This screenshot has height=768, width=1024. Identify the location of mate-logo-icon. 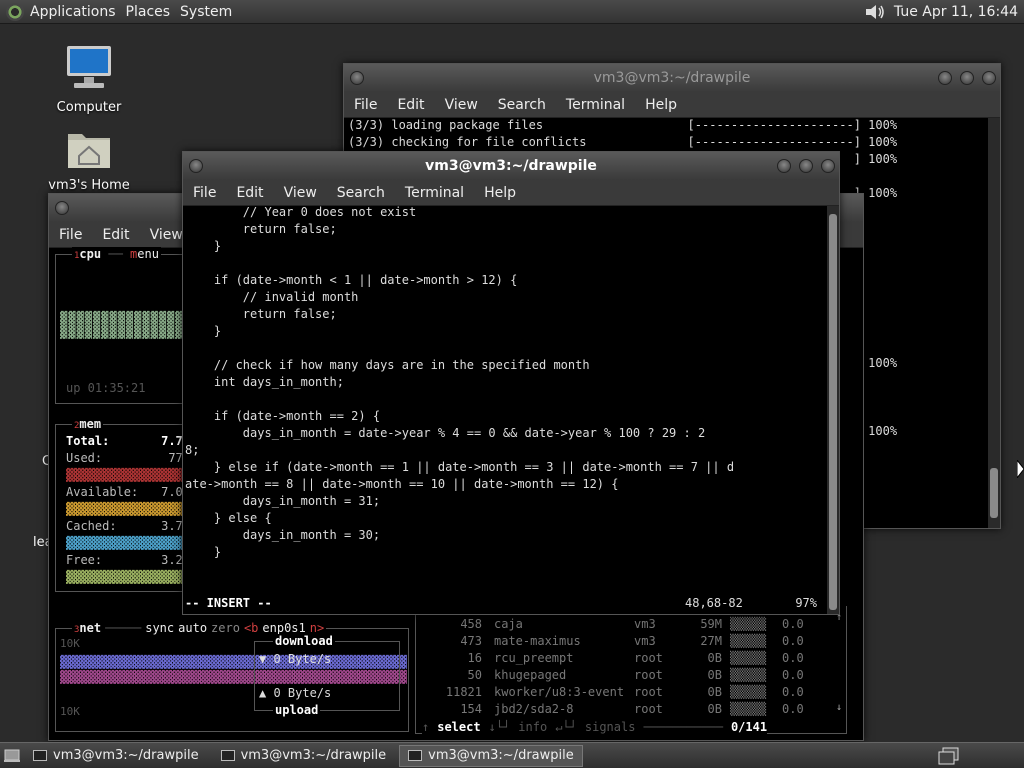
(15, 11).